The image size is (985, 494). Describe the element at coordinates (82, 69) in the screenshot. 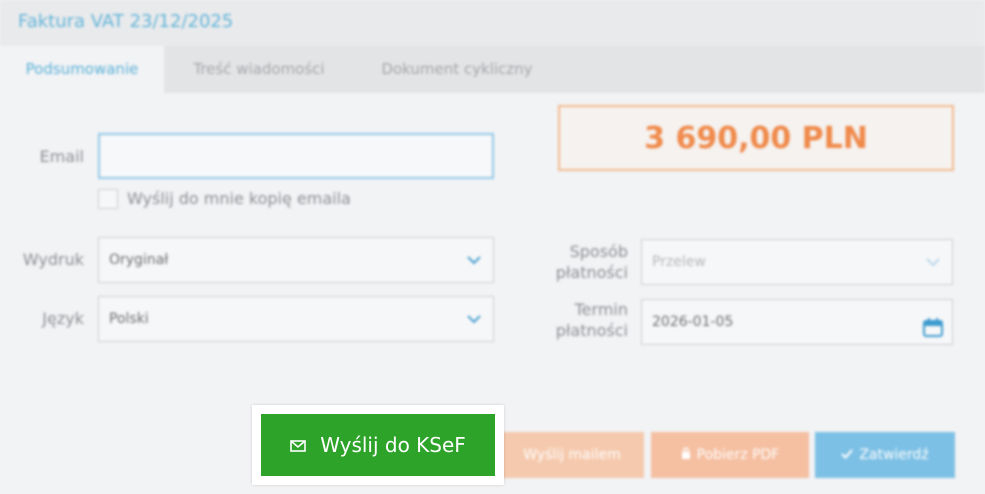

I see `tab-podsumowanie: Podsumowanie` at that location.